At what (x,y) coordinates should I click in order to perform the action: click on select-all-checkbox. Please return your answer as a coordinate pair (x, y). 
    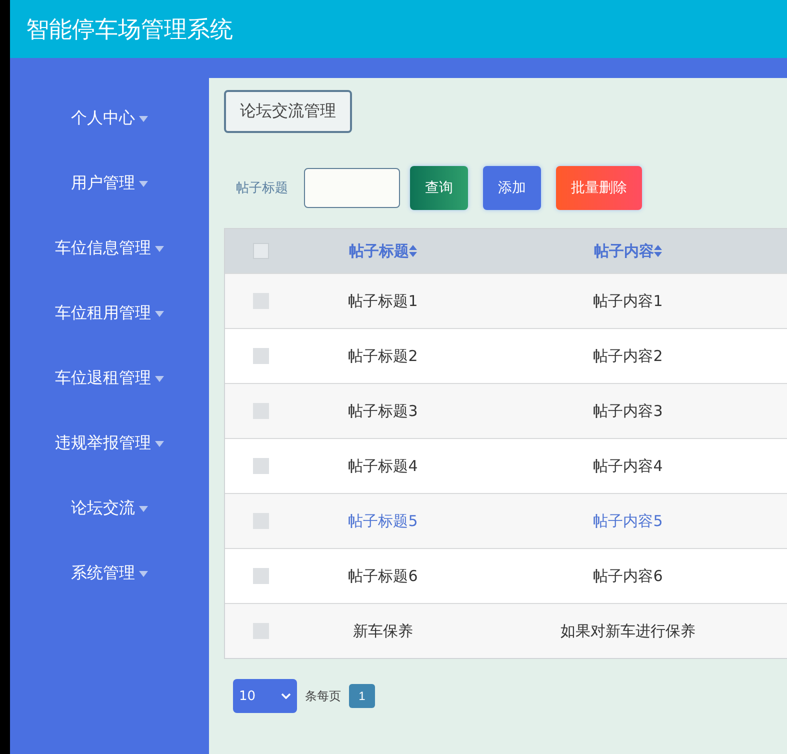
    Looking at the image, I should click on (261, 251).